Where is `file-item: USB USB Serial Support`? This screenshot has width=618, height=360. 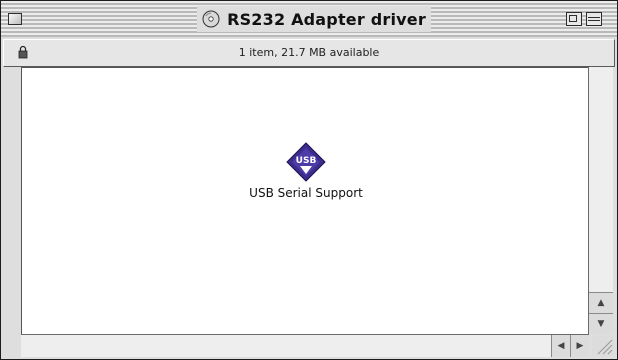 file-item: USB USB Serial Support is located at coordinates (306, 171).